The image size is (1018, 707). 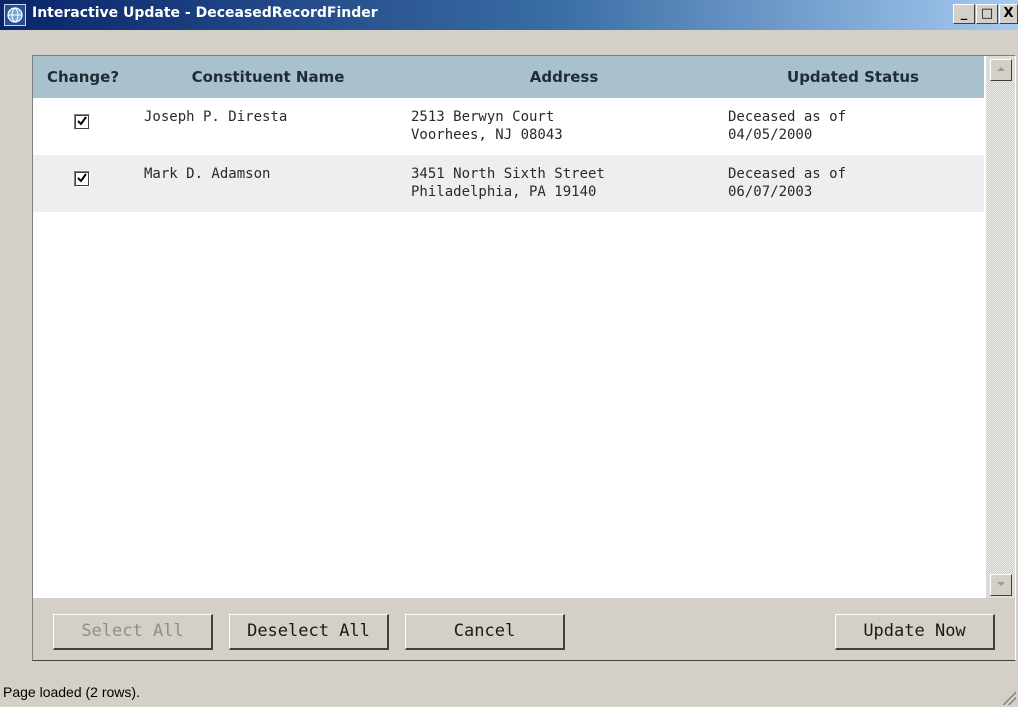 What do you see at coordinates (207, 174) in the screenshot?
I see `constituent-name: Mark D. Adamson` at bounding box center [207, 174].